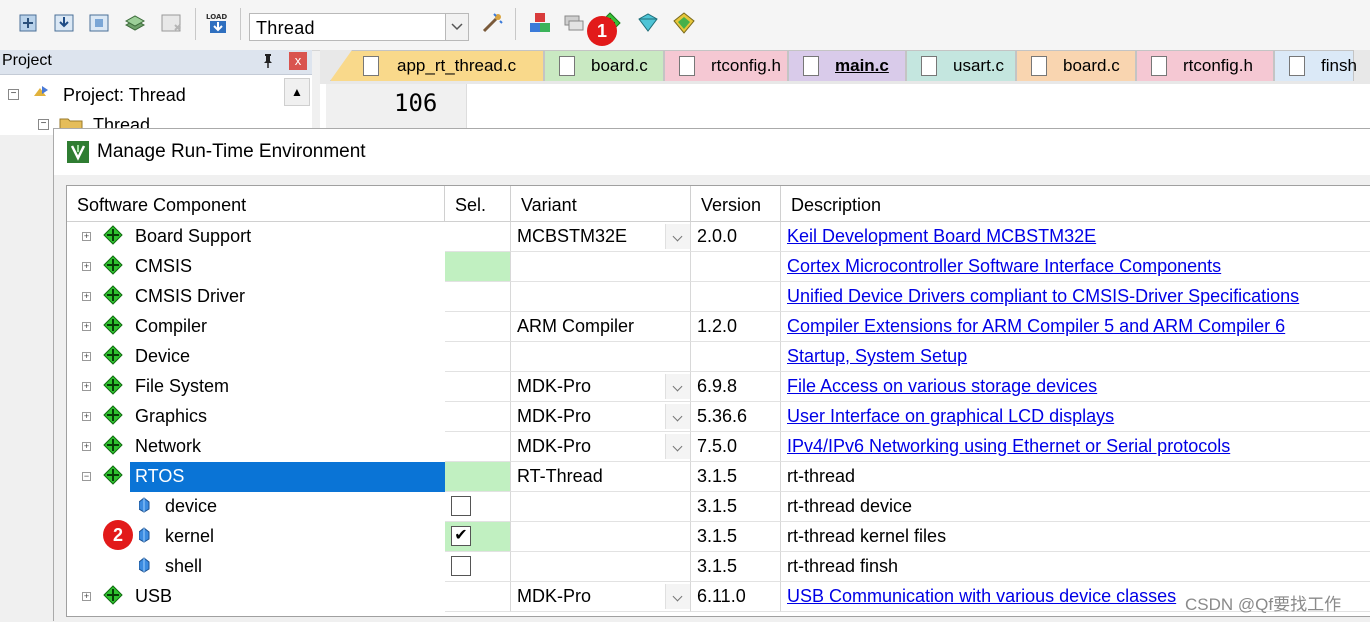  What do you see at coordinates (478, 204) in the screenshot?
I see `column-header-sel: Sel.` at bounding box center [478, 204].